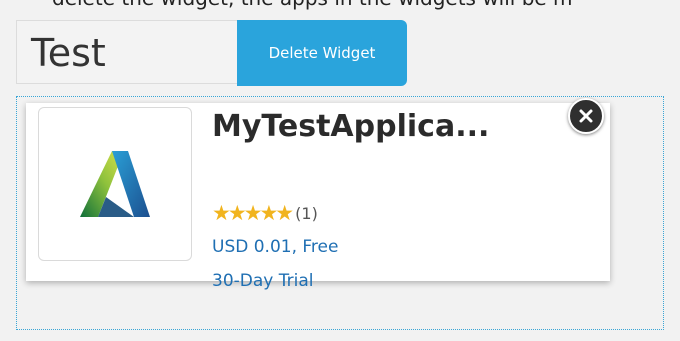 The width and height of the screenshot is (680, 341). I want to click on remove-app-button, so click(586, 116).